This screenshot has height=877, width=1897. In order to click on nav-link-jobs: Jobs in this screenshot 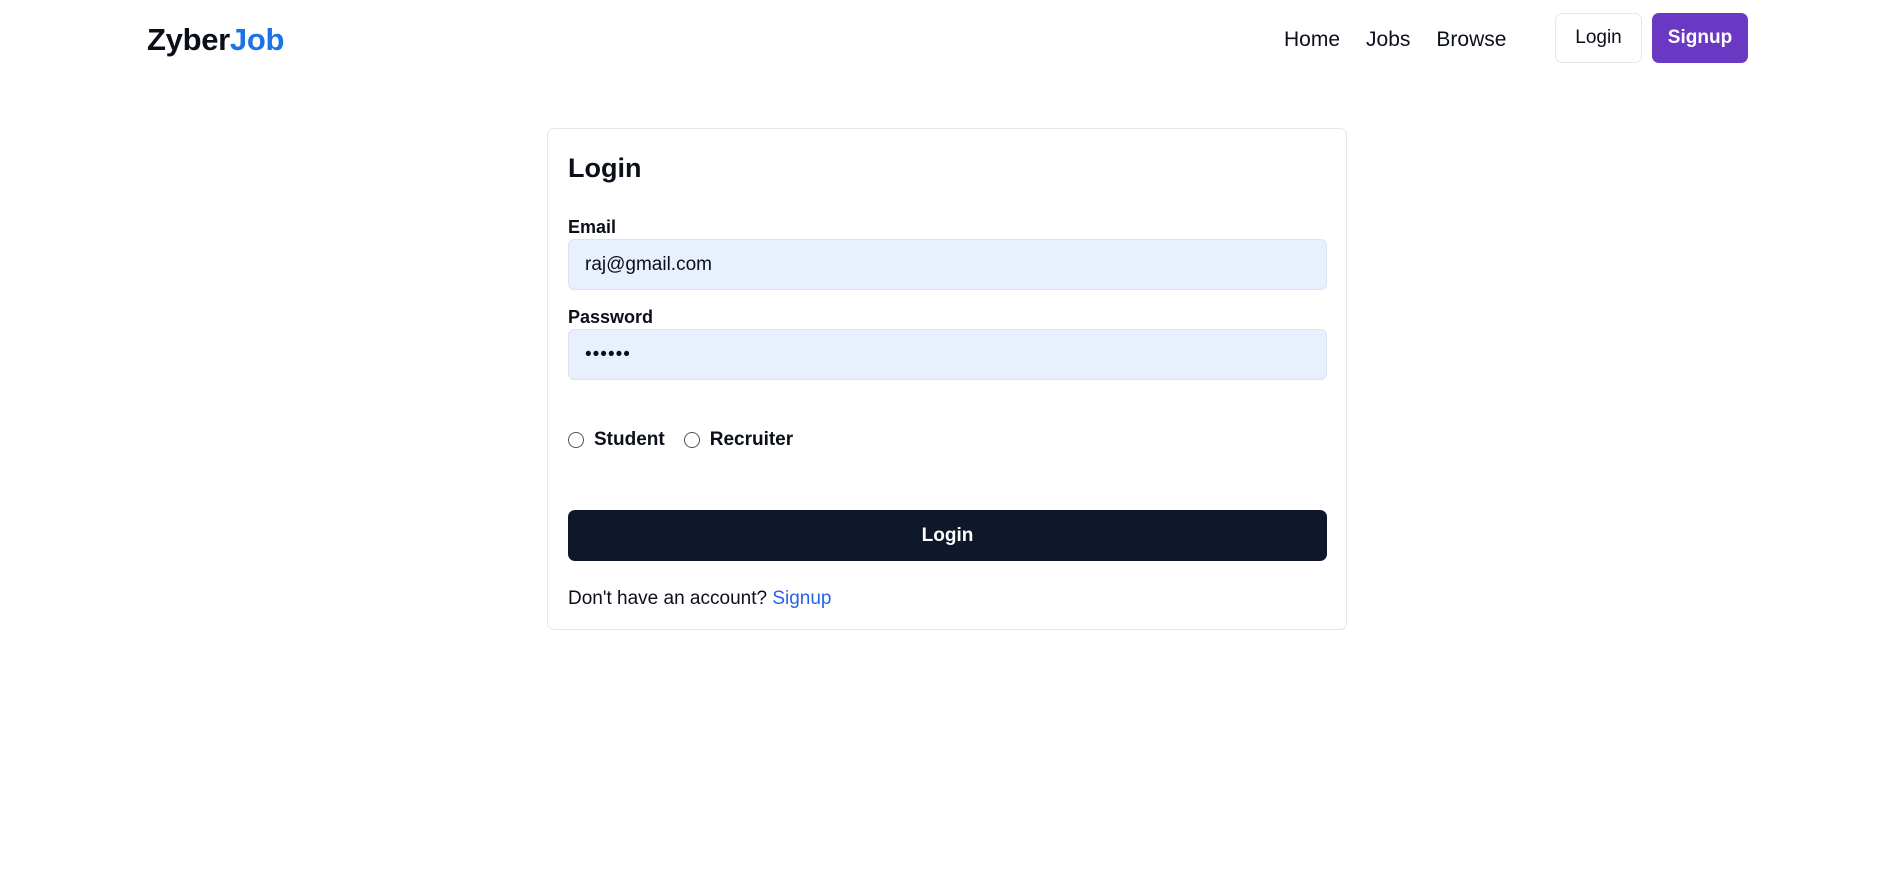, I will do `click(1388, 40)`.